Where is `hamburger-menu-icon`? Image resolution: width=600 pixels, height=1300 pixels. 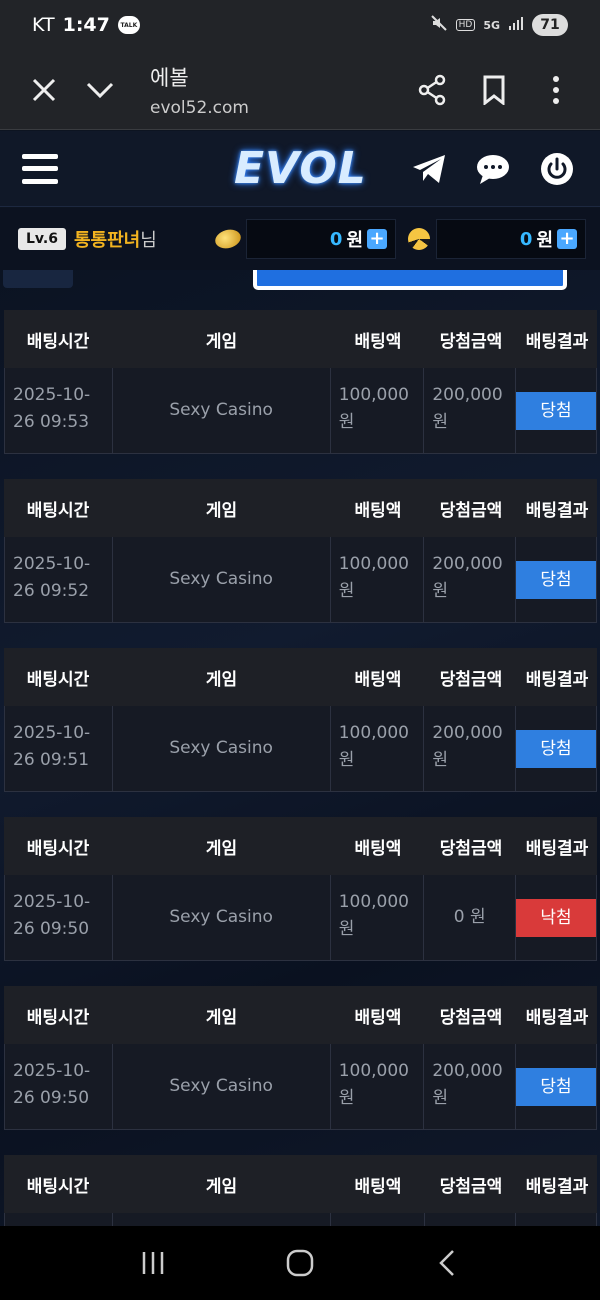 hamburger-menu-icon is located at coordinates (40, 168).